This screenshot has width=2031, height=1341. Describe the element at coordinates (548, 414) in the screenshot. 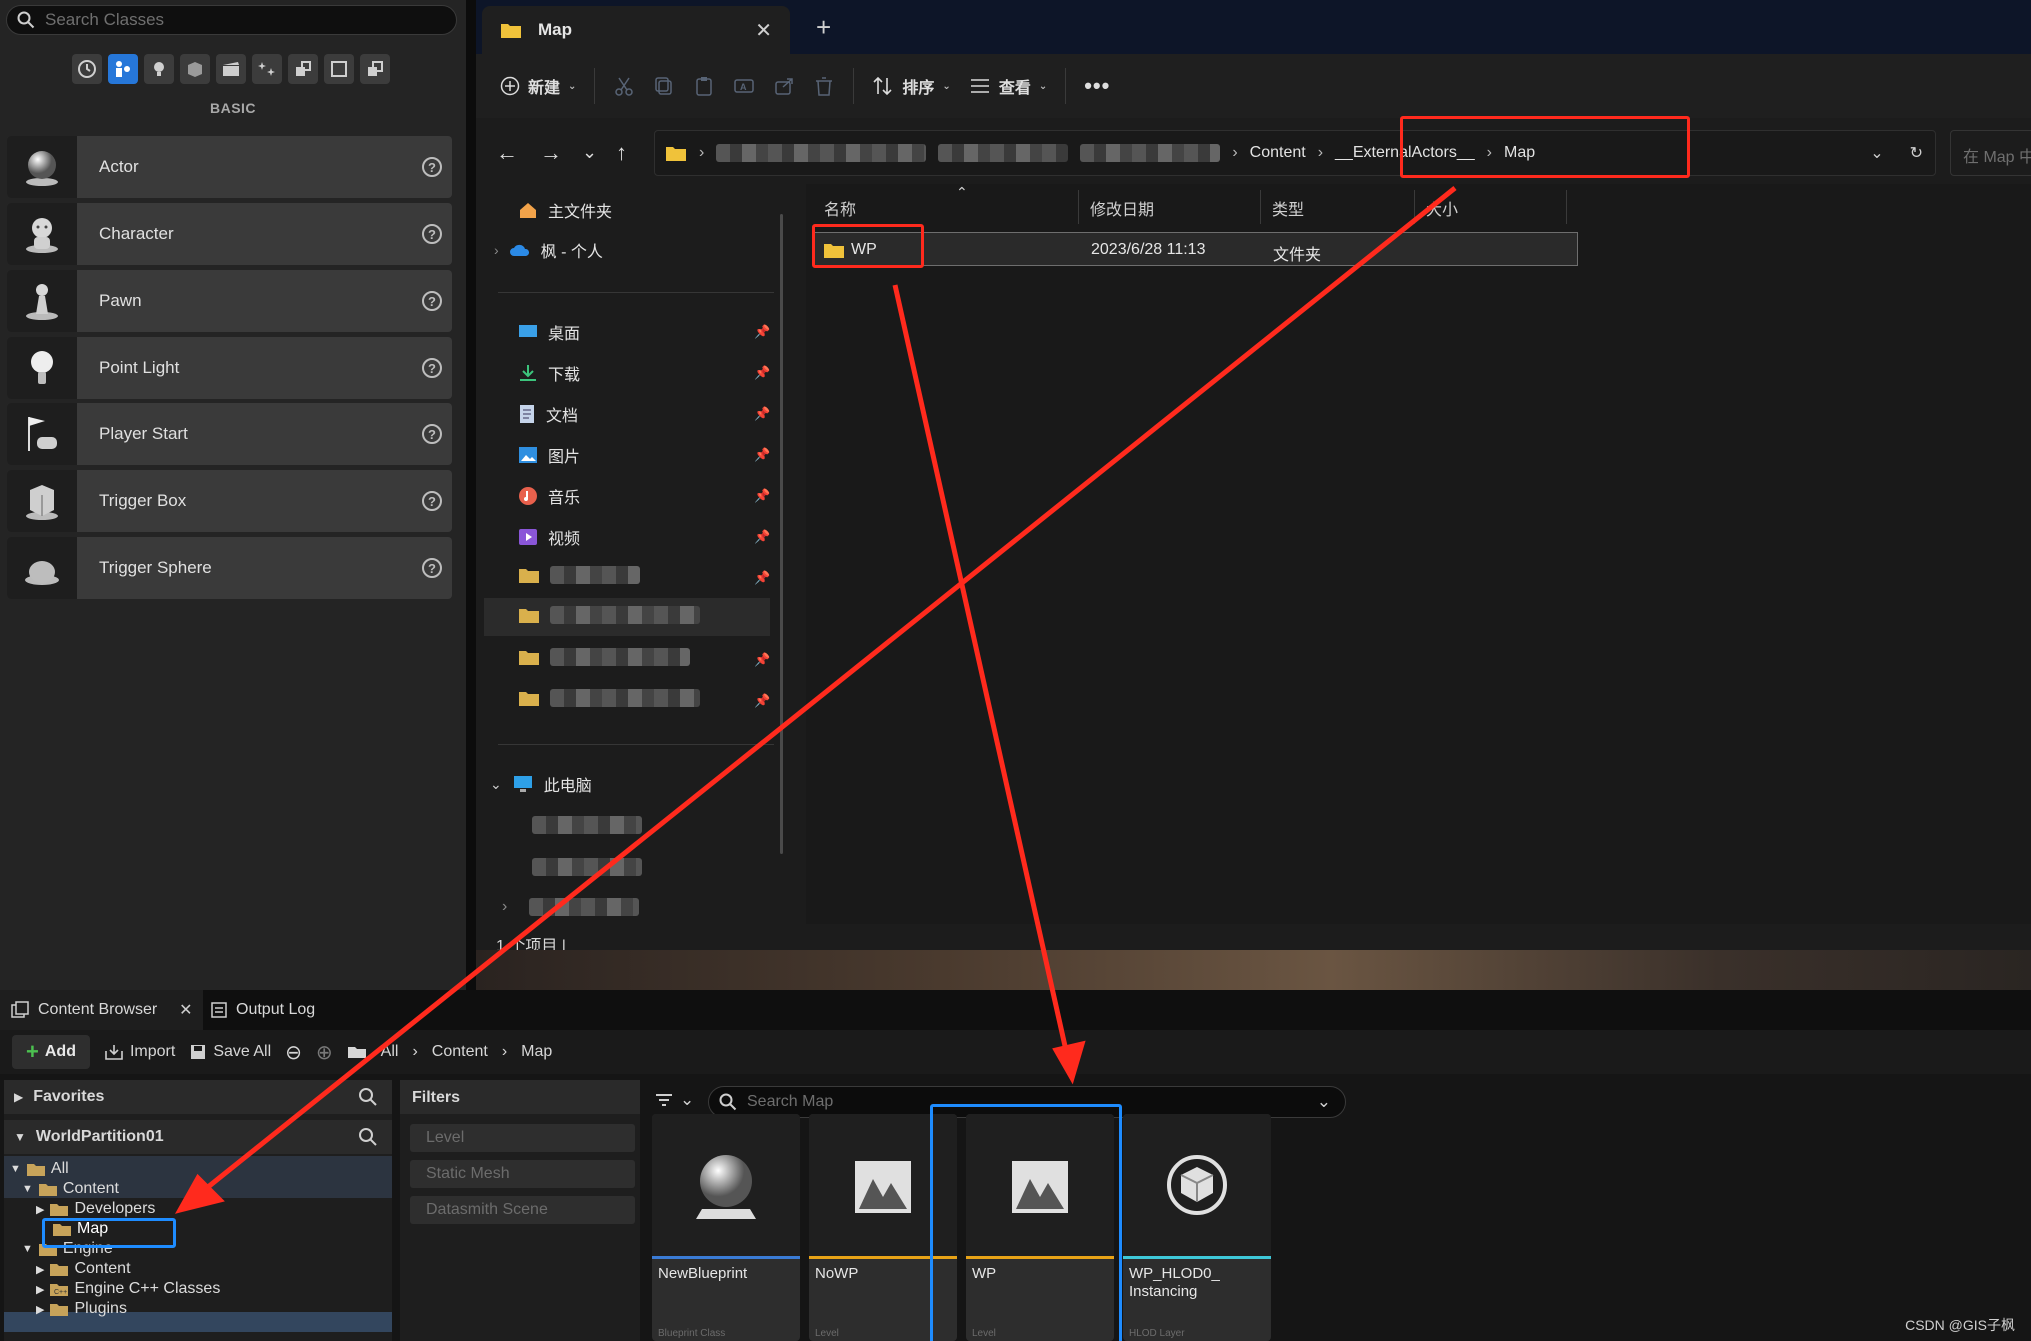

I see `nav-item-documents: 文档` at that location.